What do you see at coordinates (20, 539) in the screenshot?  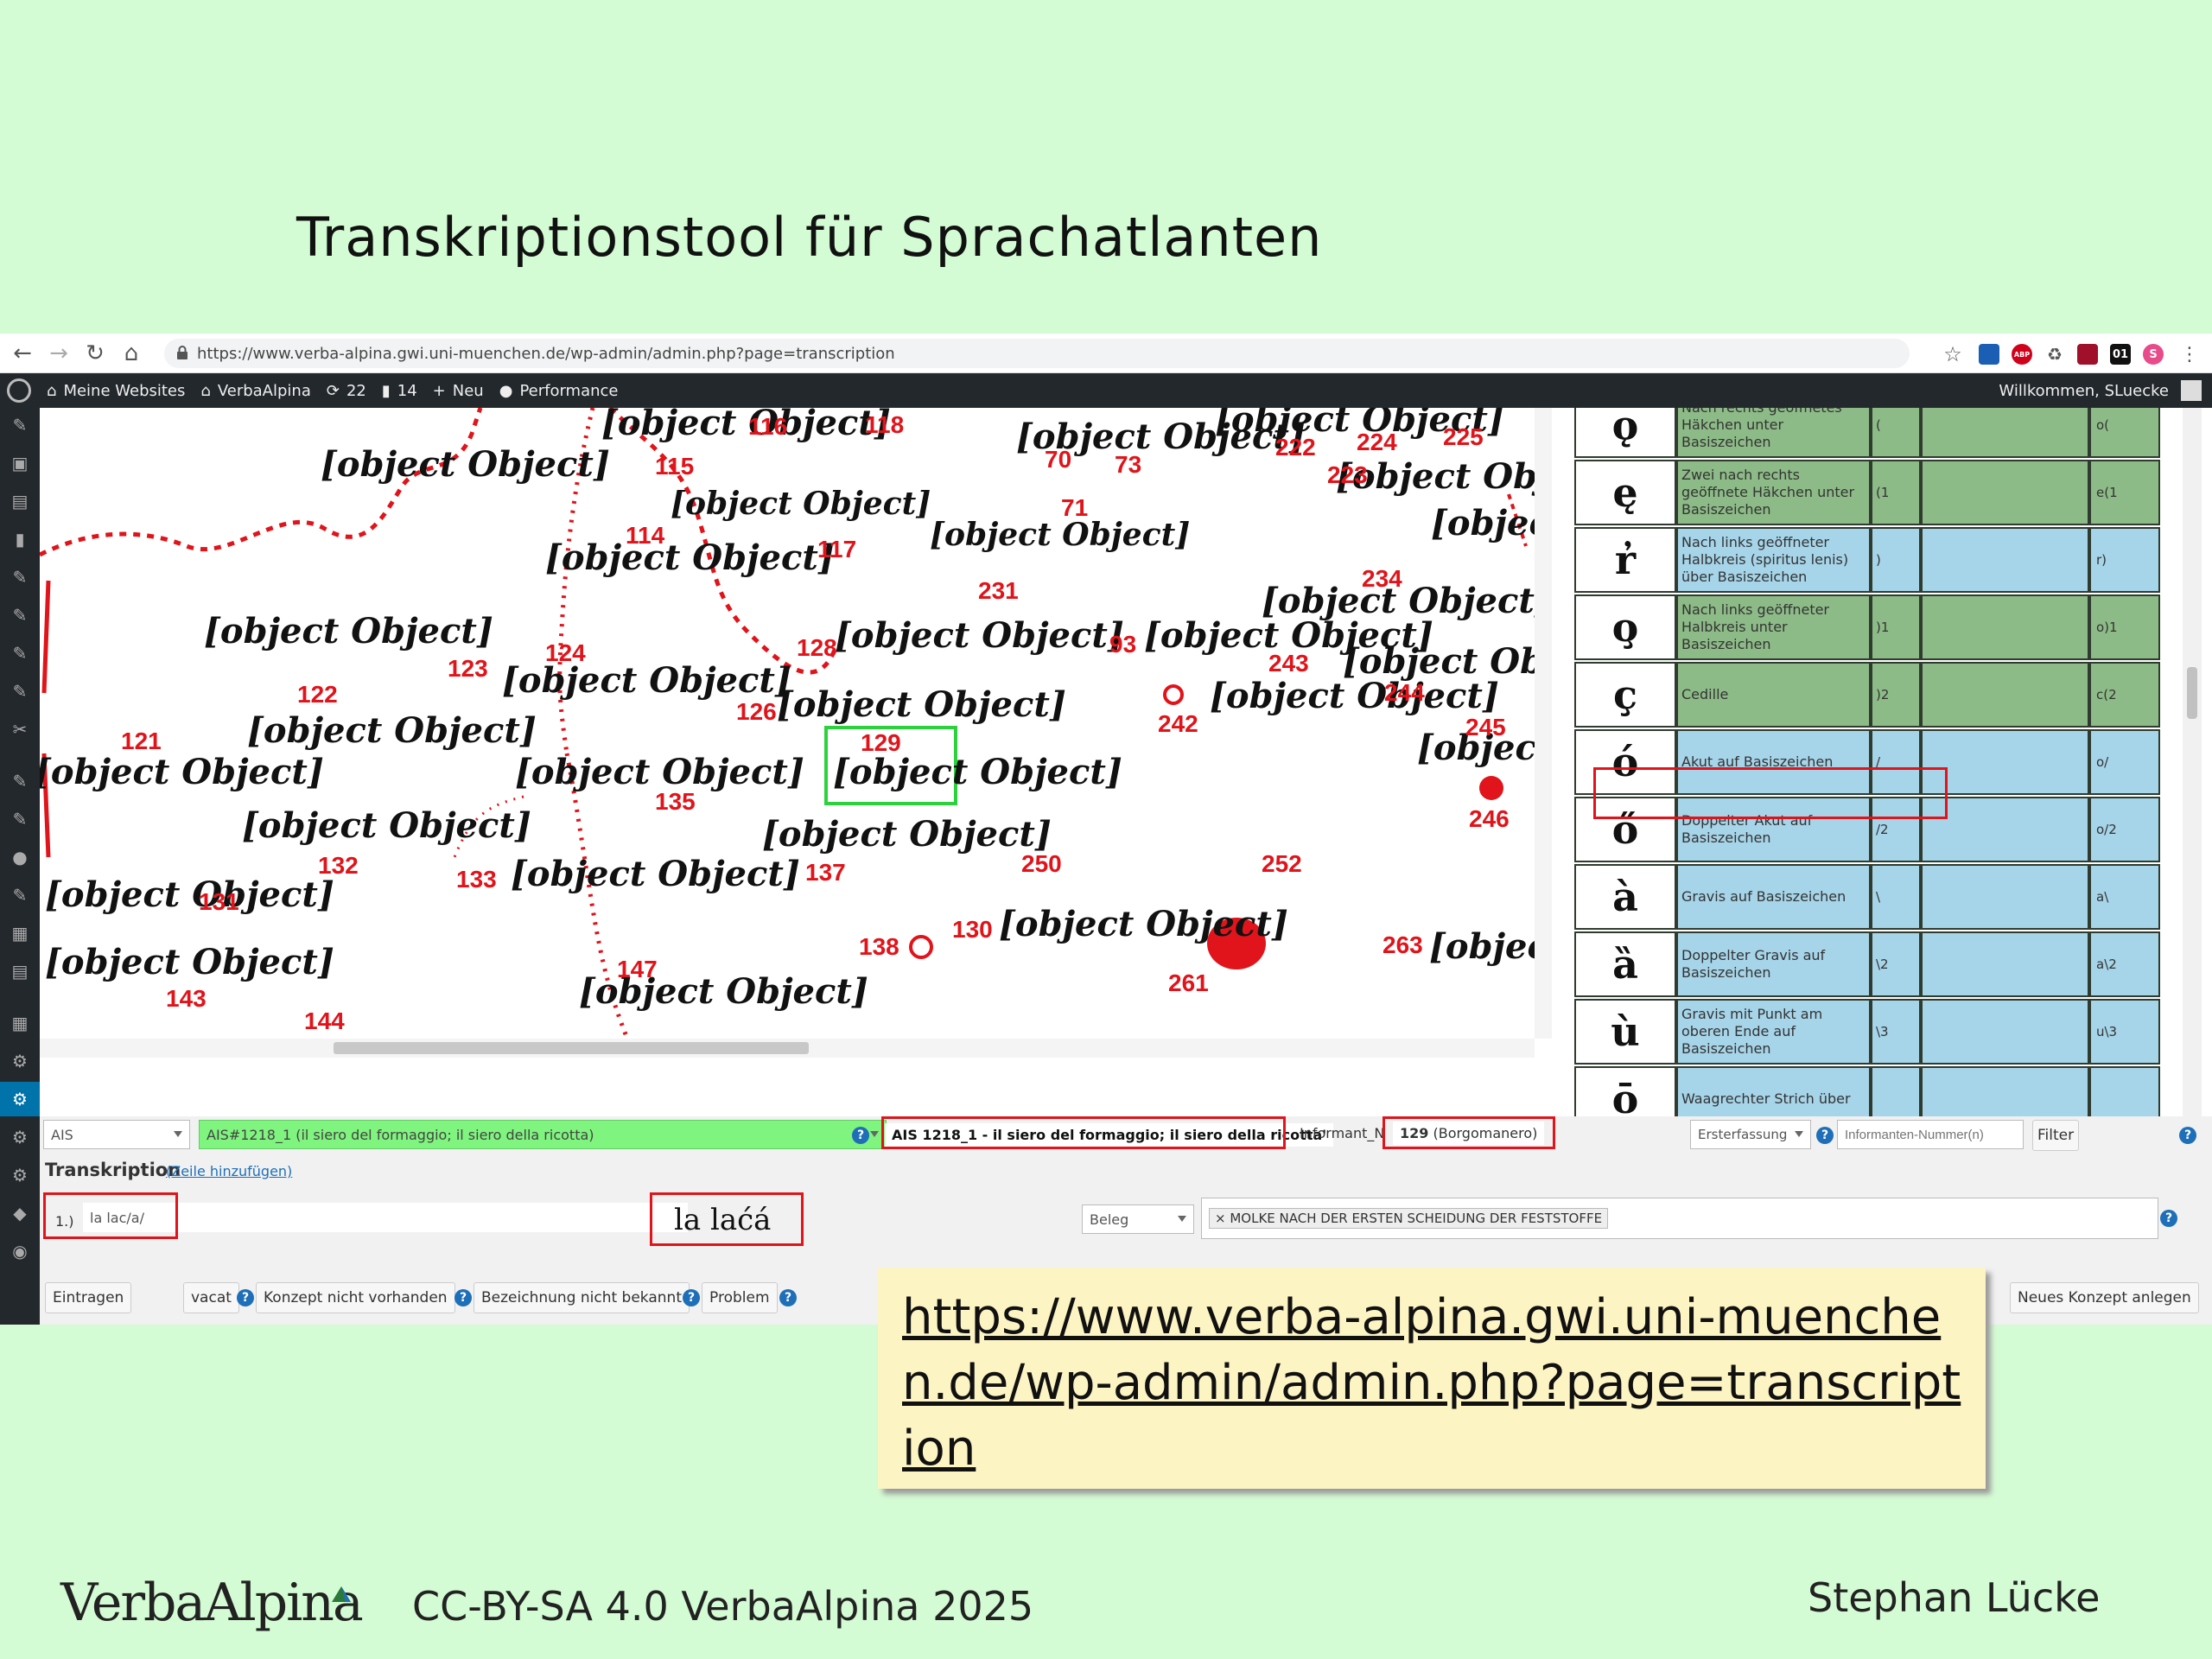 I see `comments-icon: ▮` at bounding box center [20, 539].